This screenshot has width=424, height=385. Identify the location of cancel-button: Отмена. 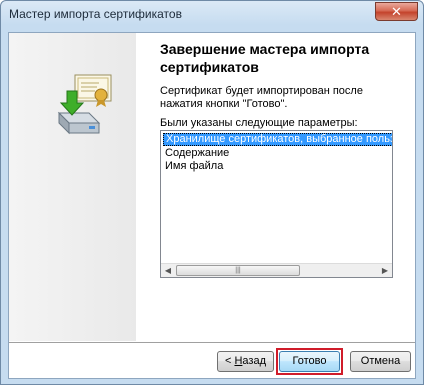
(380, 361).